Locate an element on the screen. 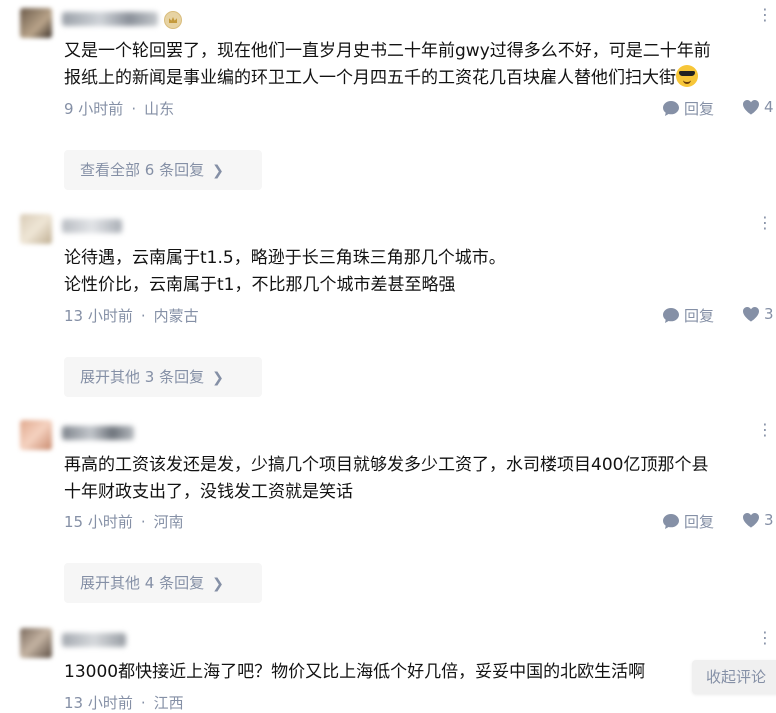  comment-meta: 9 小时前 · 山东 is located at coordinates (119, 109).